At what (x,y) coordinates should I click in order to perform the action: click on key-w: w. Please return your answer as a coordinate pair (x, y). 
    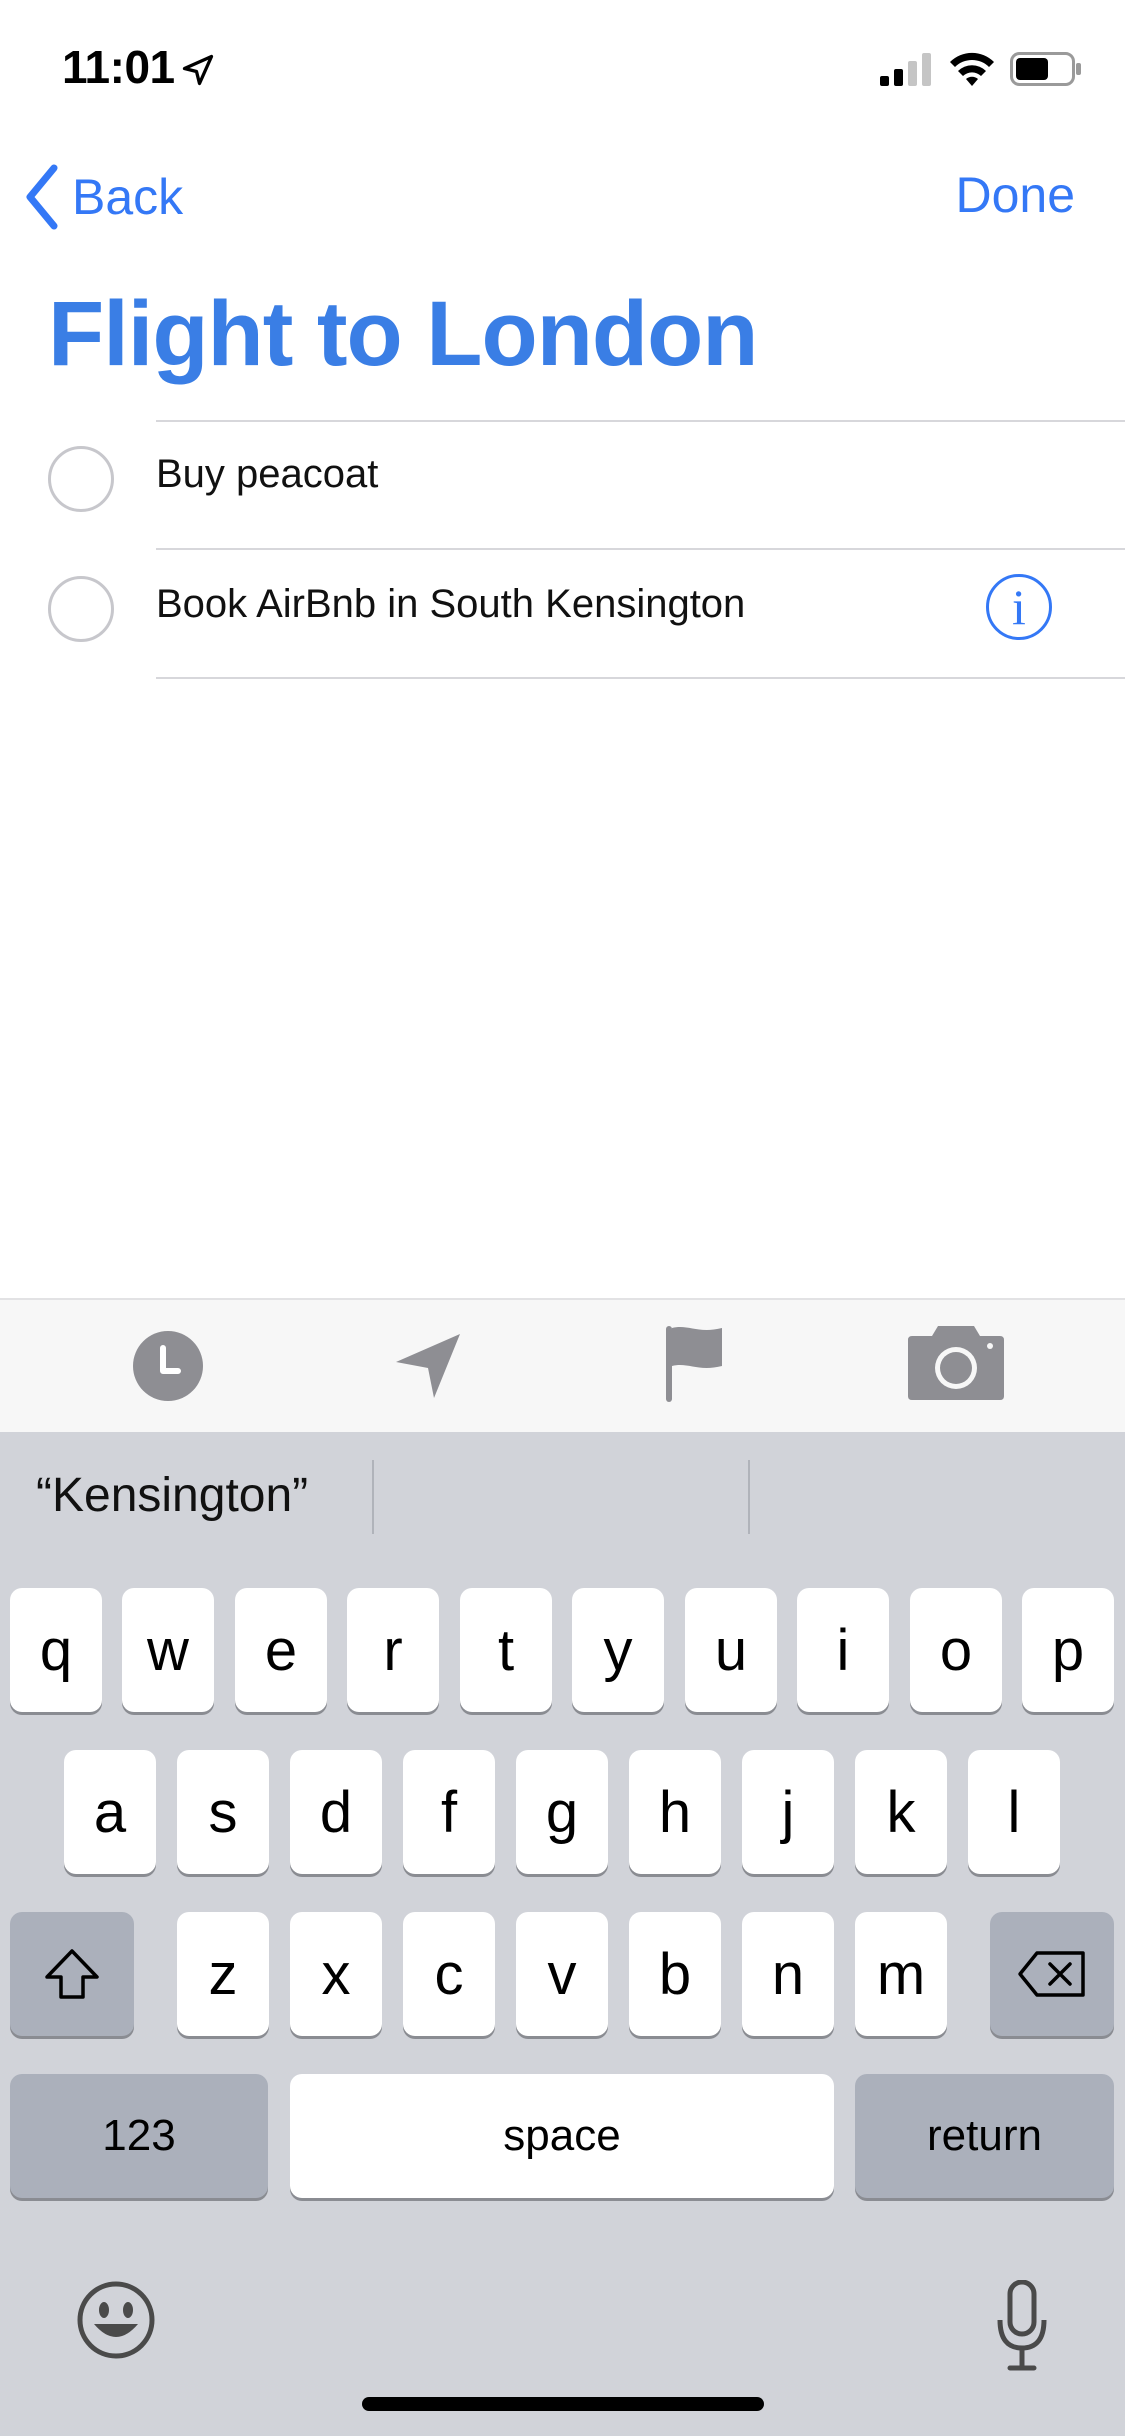
    Looking at the image, I should click on (168, 1650).